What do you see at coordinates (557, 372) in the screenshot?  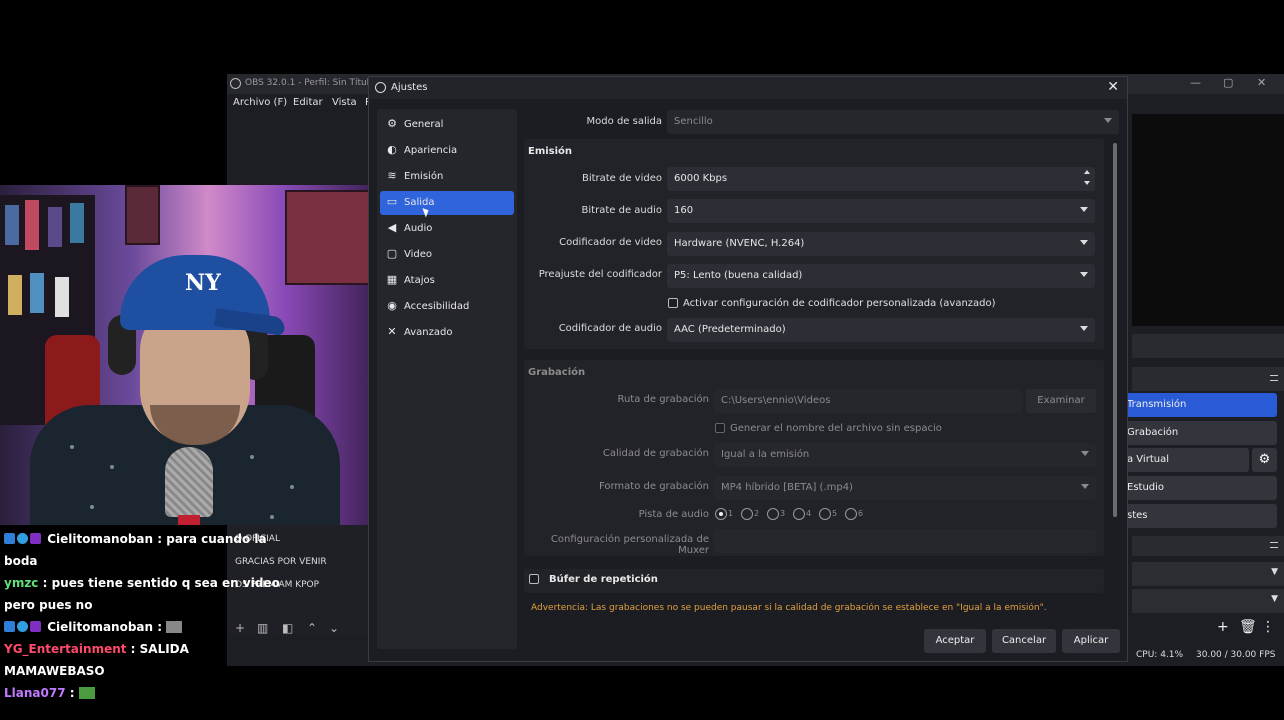 I see `recording-group-title: Grabación` at bounding box center [557, 372].